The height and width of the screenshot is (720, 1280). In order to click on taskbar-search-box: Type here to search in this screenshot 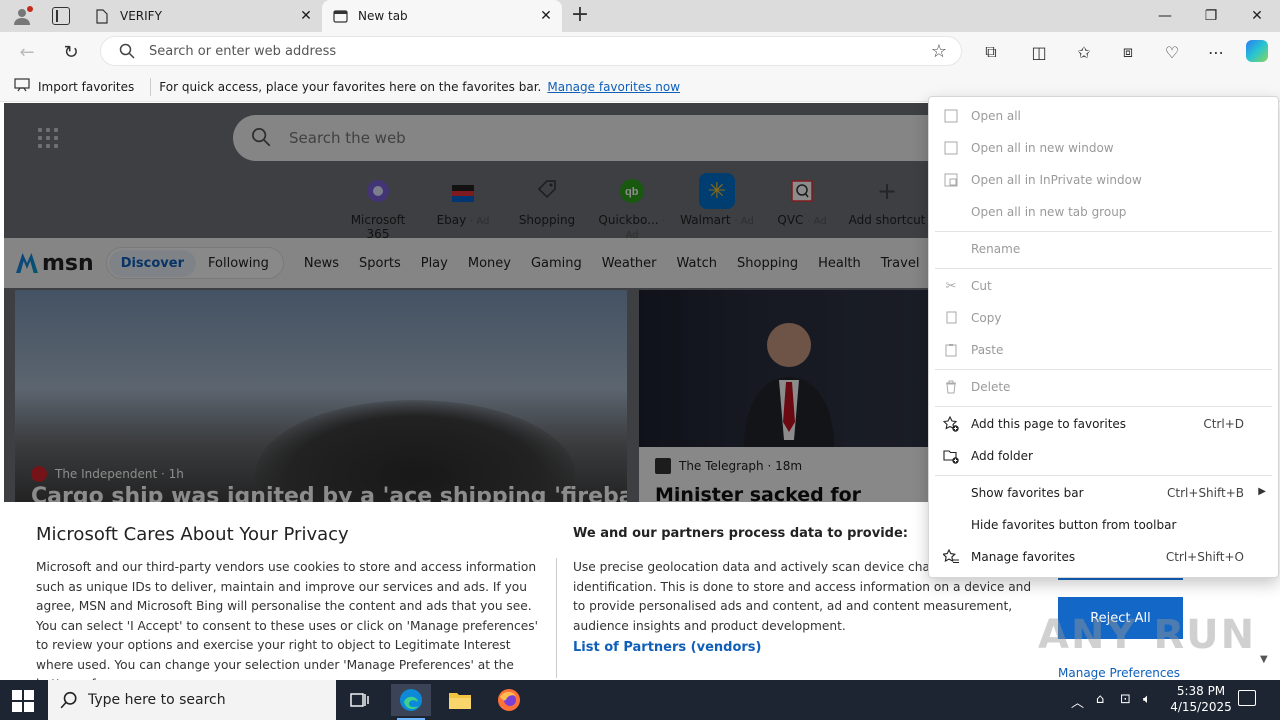, I will do `click(192, 700)`.